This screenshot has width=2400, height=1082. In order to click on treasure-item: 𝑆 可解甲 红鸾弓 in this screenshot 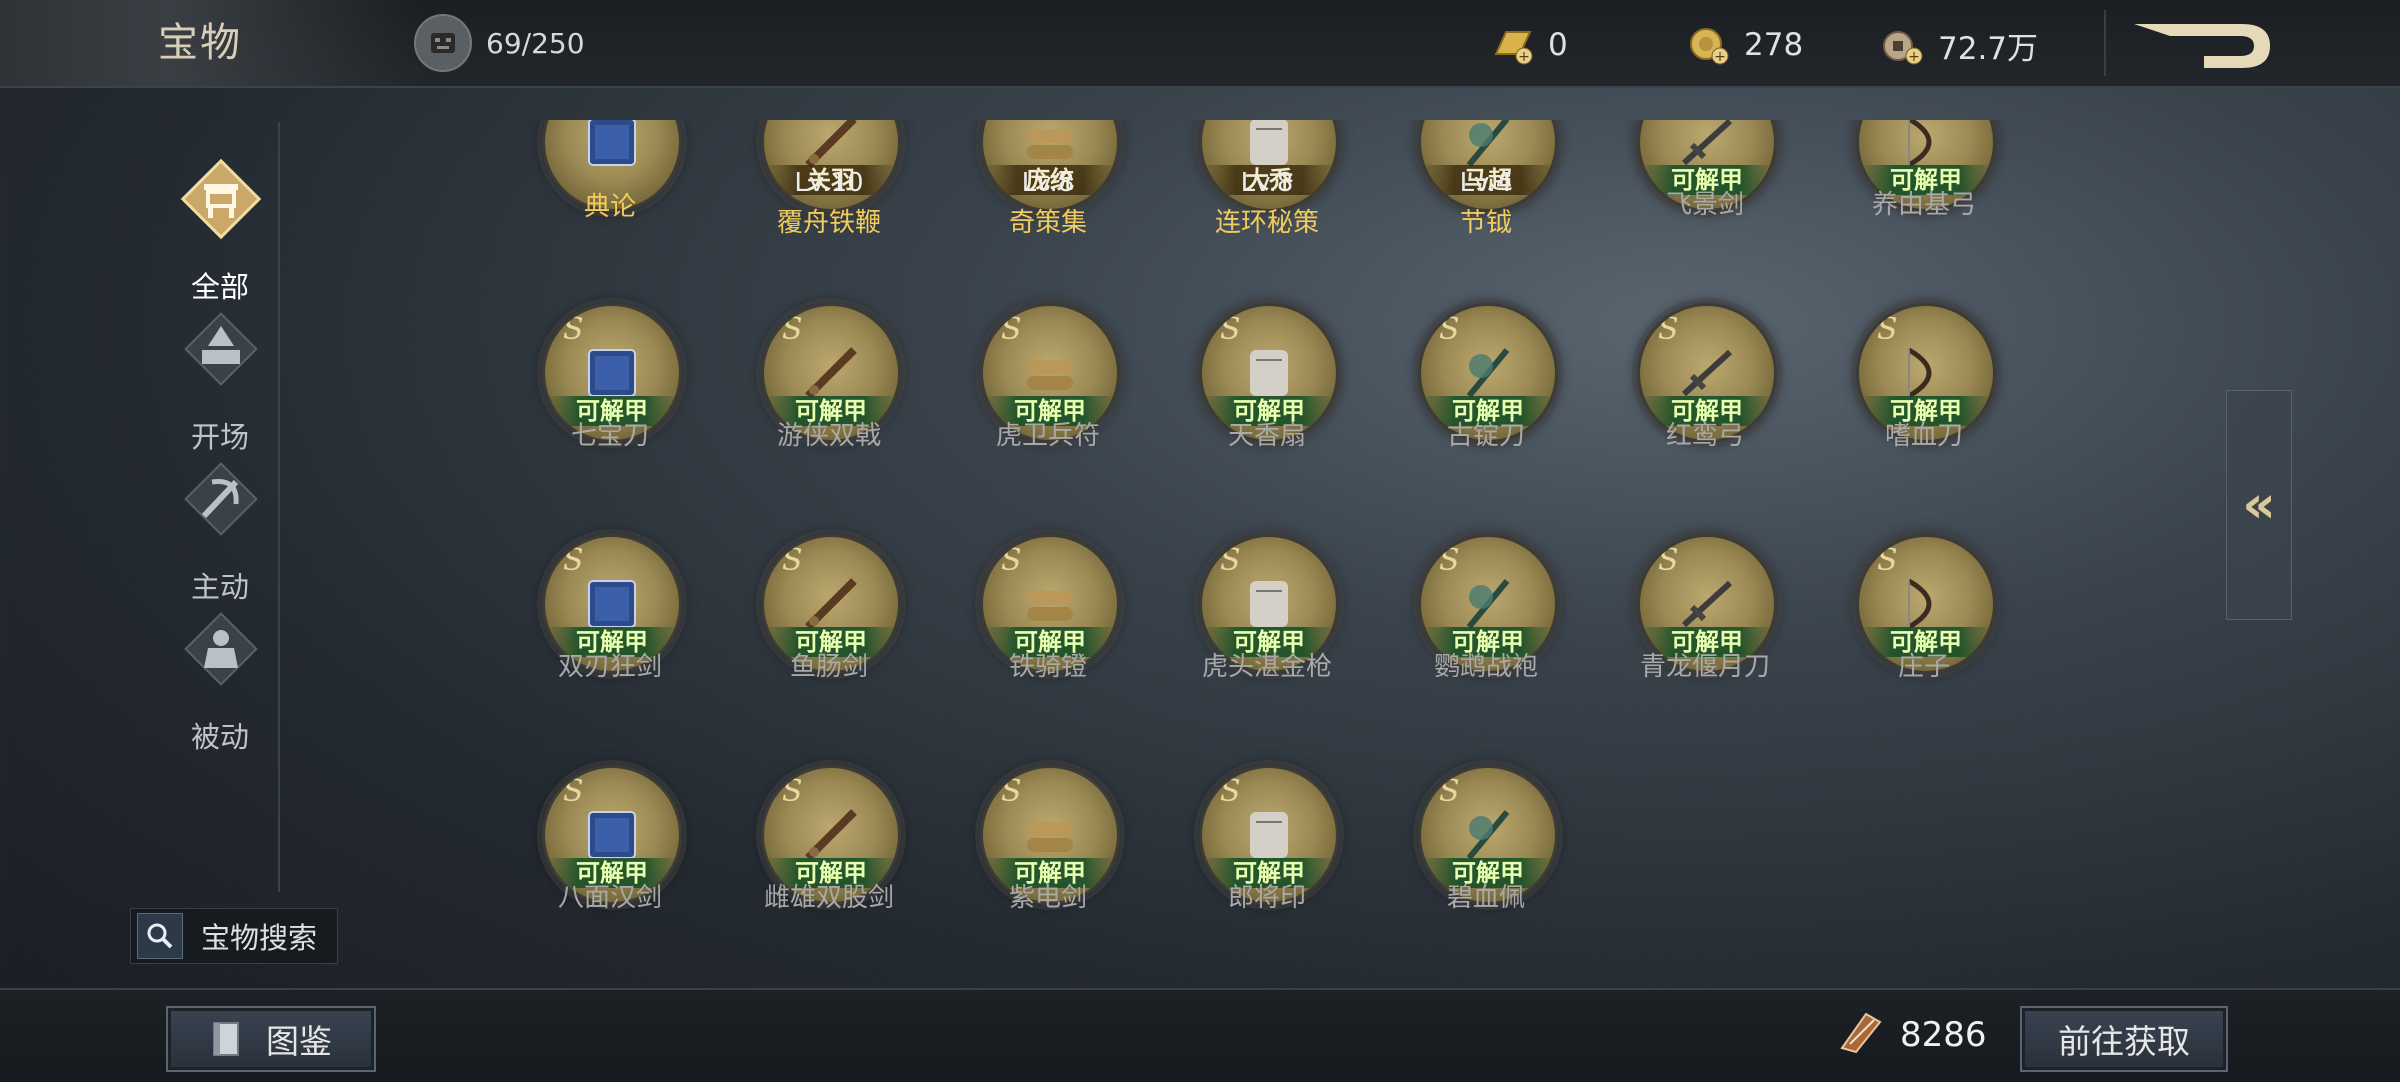, I will do `click(1705, 383)`.